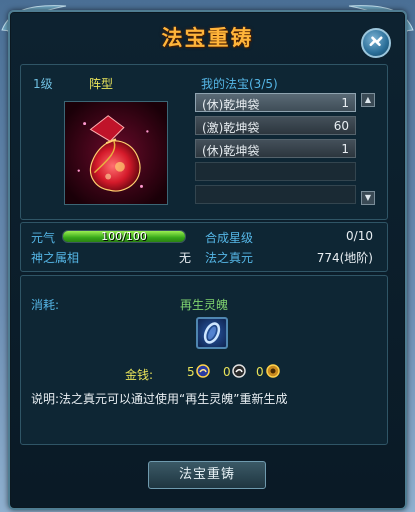 The width and height of the screenshot is (415, 512). Describe the element at coordinates (43, 84) in the screenshot. I see `treasure-level: 1级` at that location.